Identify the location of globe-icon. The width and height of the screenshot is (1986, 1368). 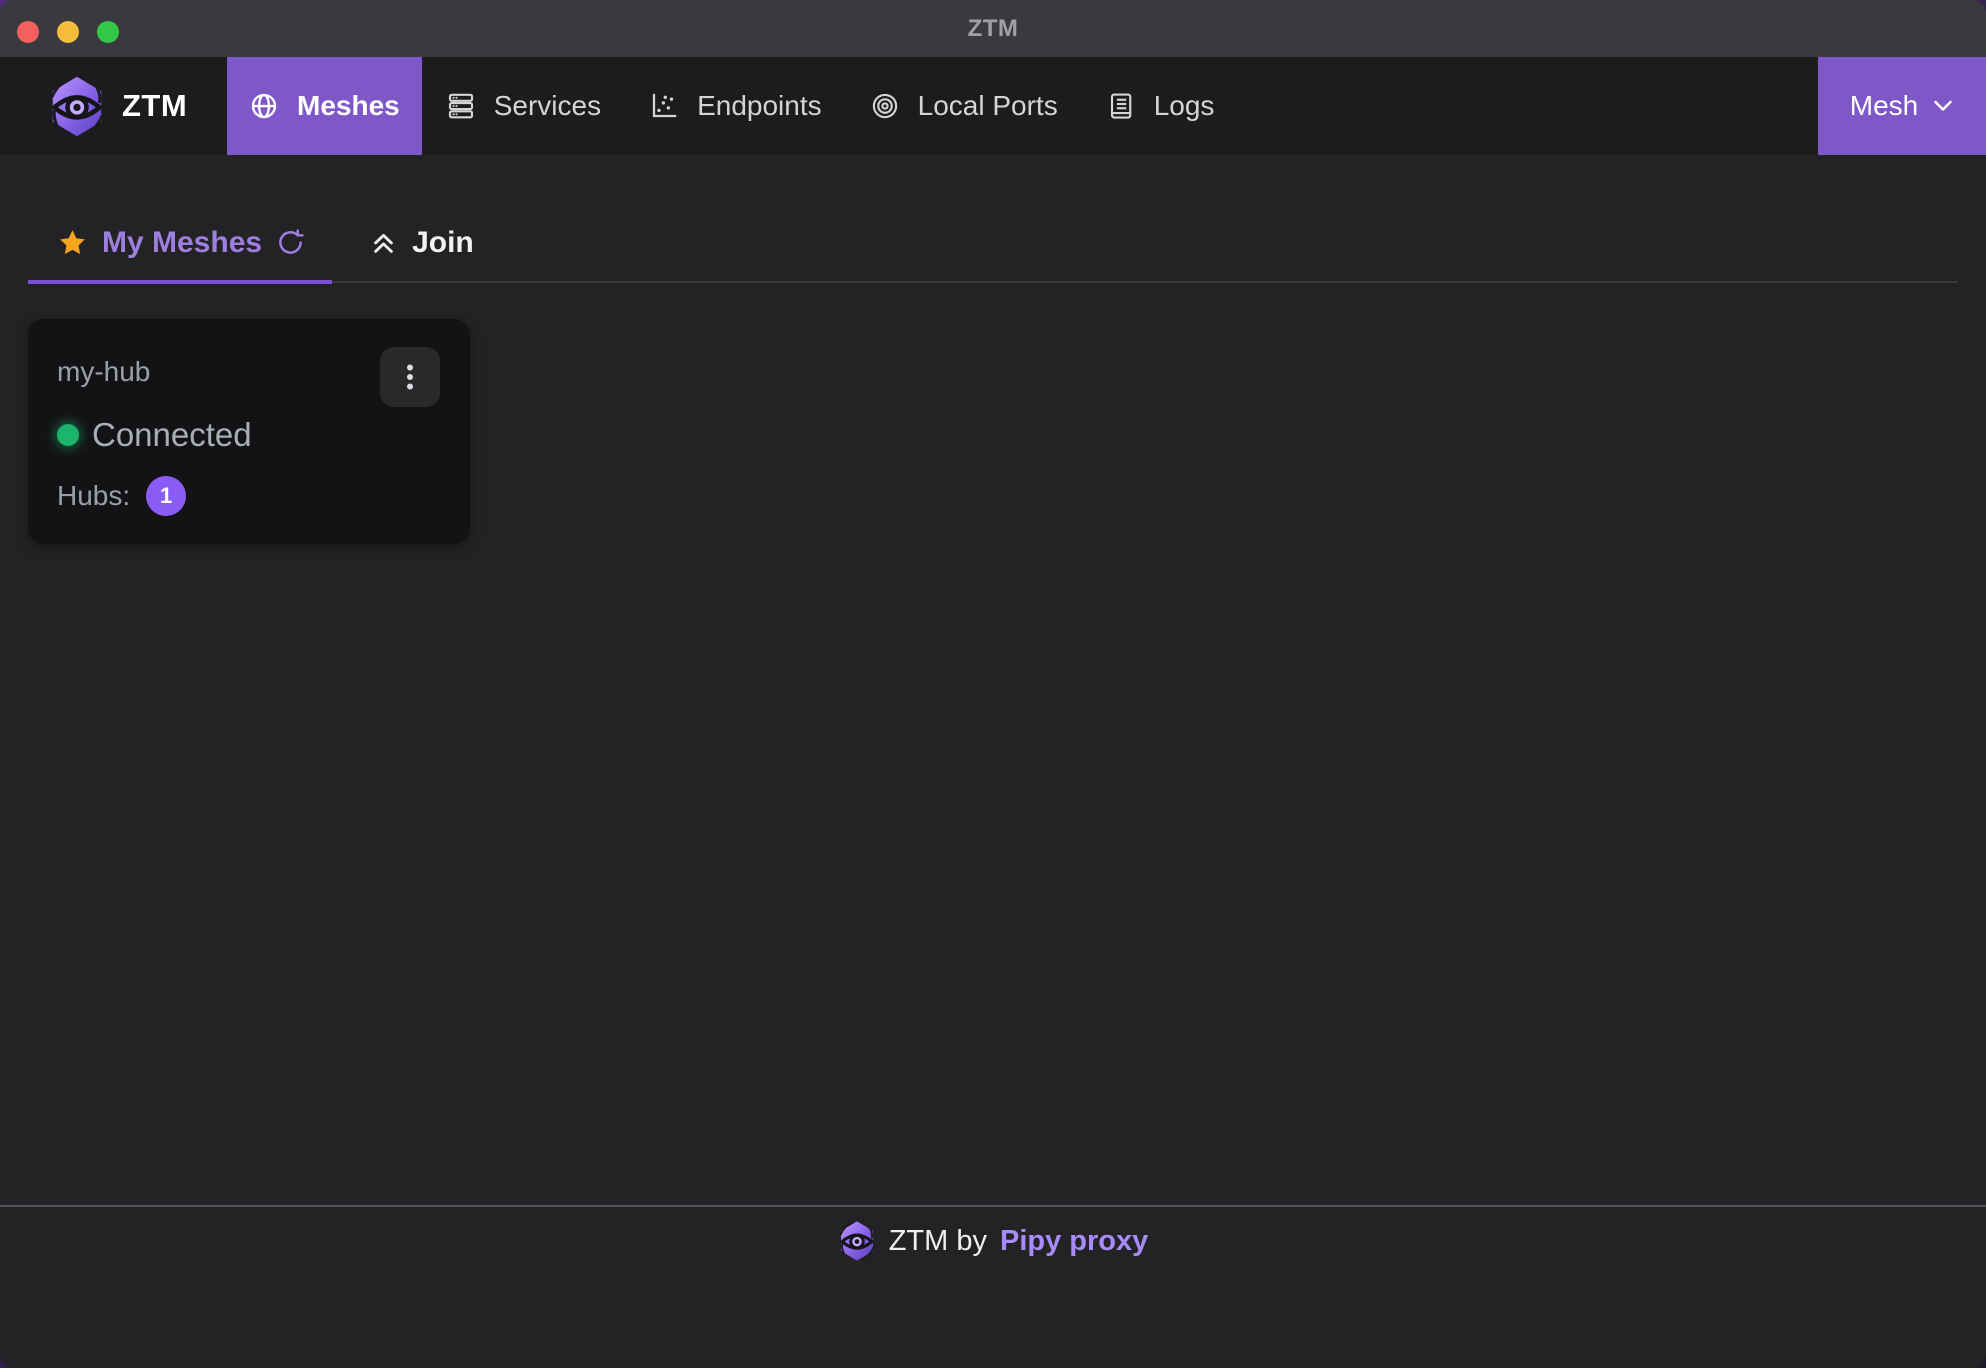
(264, 106).